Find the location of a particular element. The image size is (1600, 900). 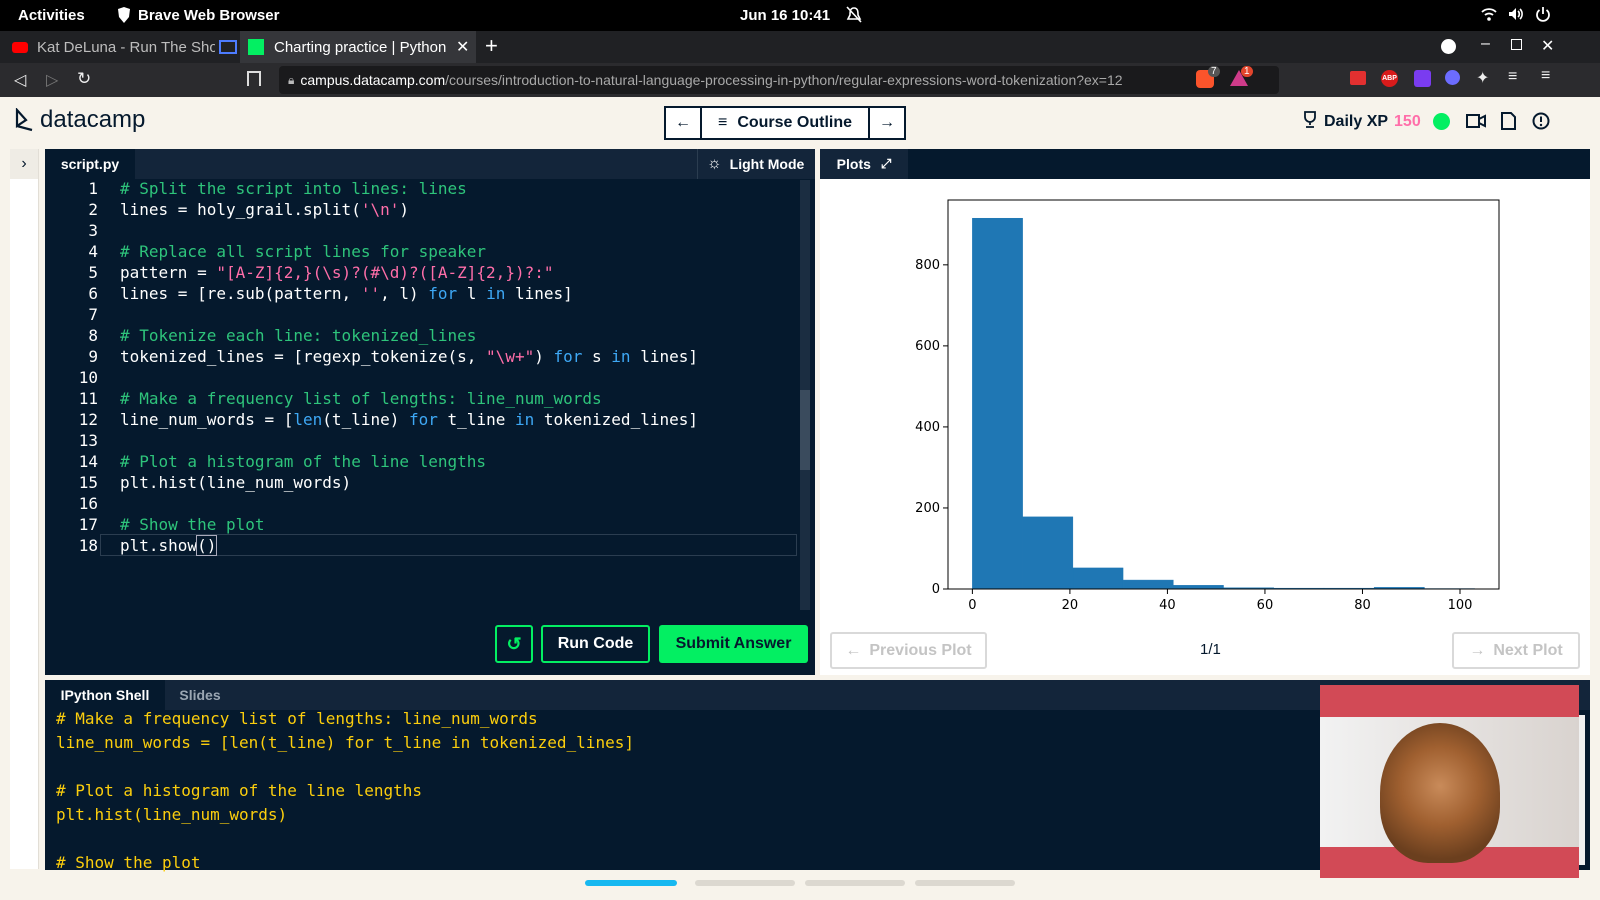

shields-badge: 7 is located at coordinates (1214, 71).